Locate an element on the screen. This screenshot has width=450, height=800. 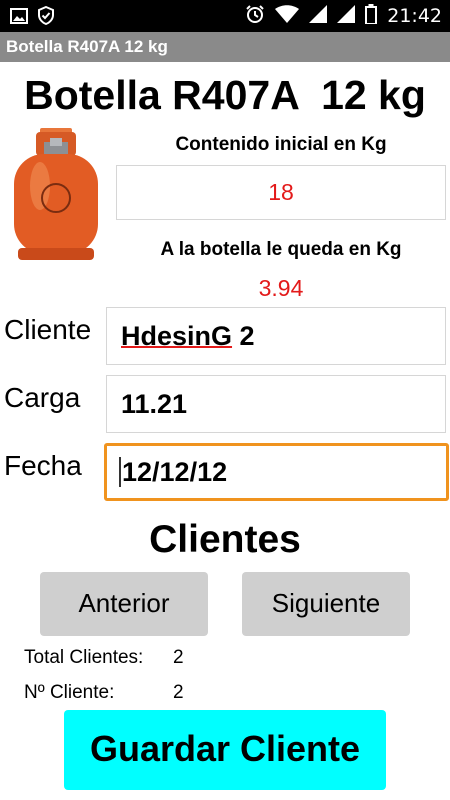
total-clients-label: Total Clientes: is located at coordinates (84, 657).